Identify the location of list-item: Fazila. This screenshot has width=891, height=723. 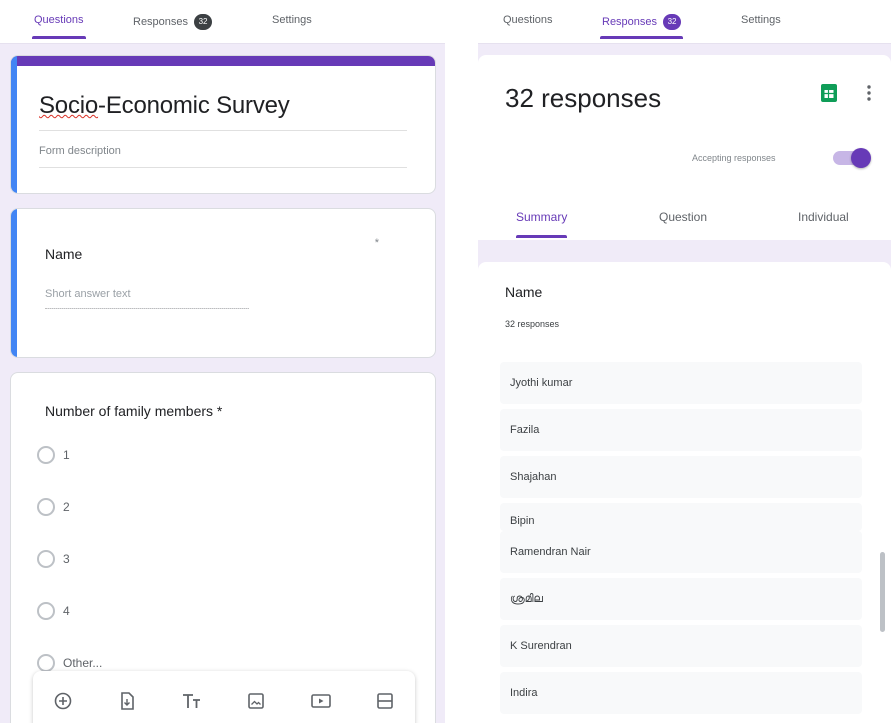
(681, 430).